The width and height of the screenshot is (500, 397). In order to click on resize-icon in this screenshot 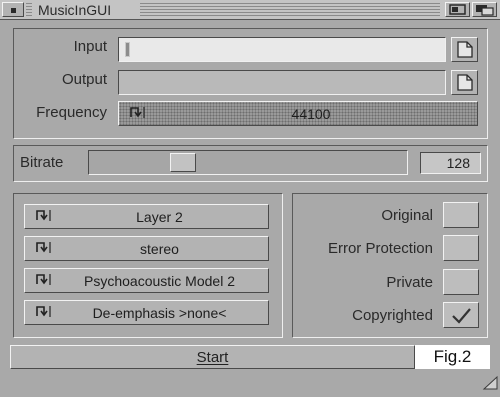, I will do `click(490, 382)`.